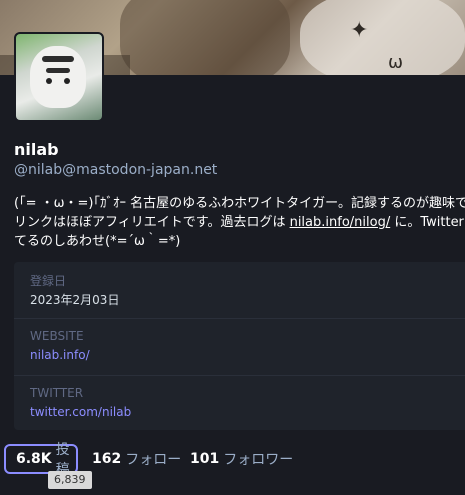 This screenshot has height=495, width=465. I want to click on banner-mouth-icon: ω, so click(396, 62).